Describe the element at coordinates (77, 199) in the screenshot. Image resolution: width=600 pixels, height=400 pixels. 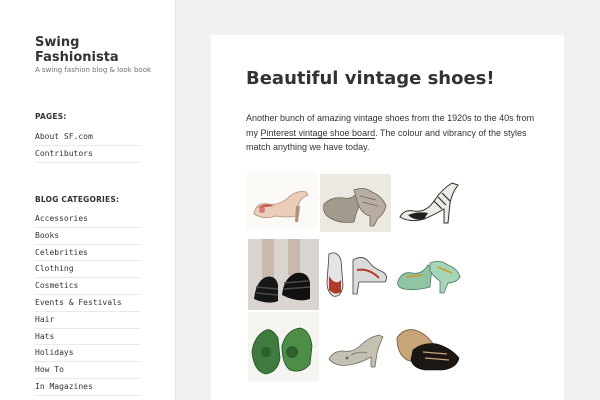
I see `categories-widget-title: BLOG CATEGORIES:` at that location.